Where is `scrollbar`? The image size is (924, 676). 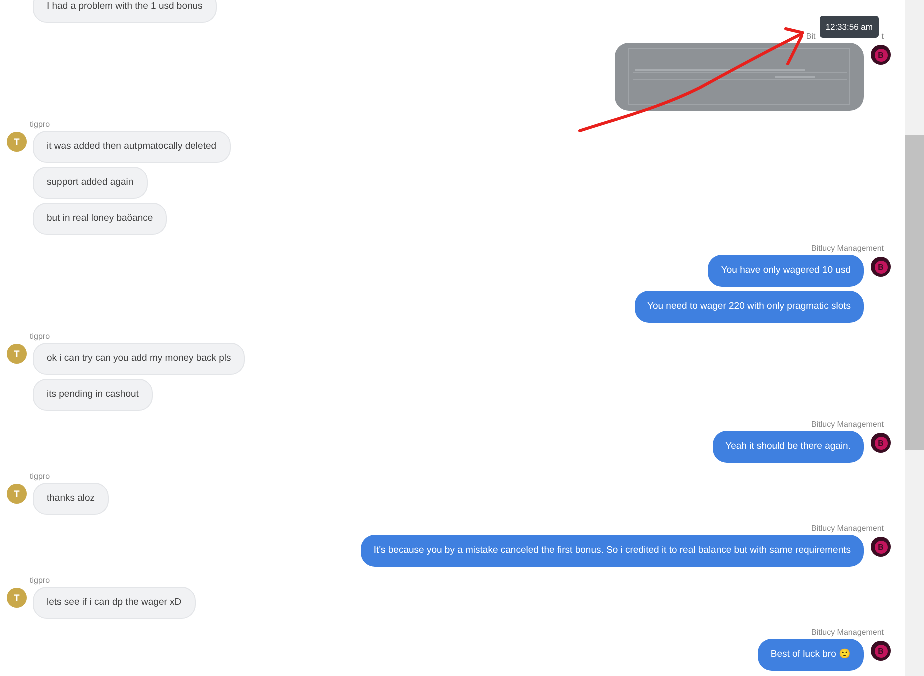
scrollbar is located at coordinates (914, 338).